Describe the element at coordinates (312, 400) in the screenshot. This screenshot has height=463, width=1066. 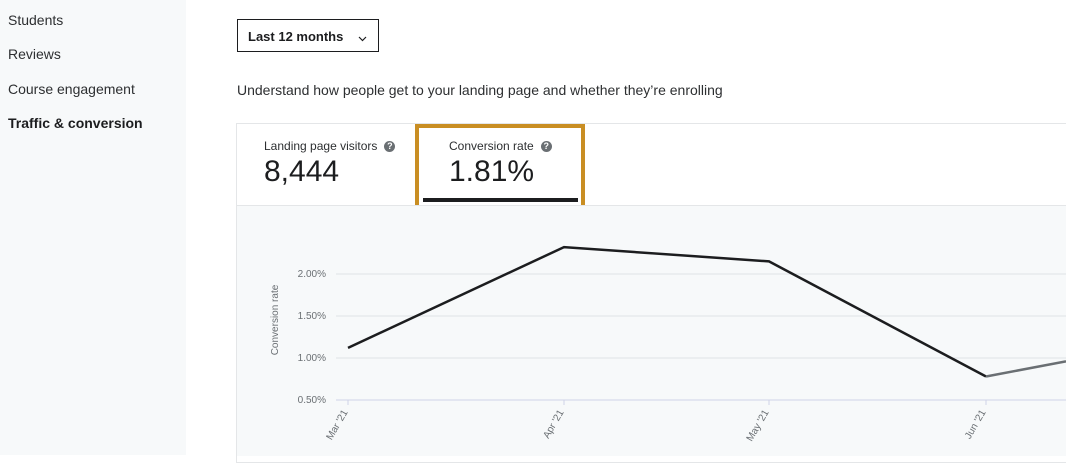
I see `y-tick-label: 0.50%` at that location.